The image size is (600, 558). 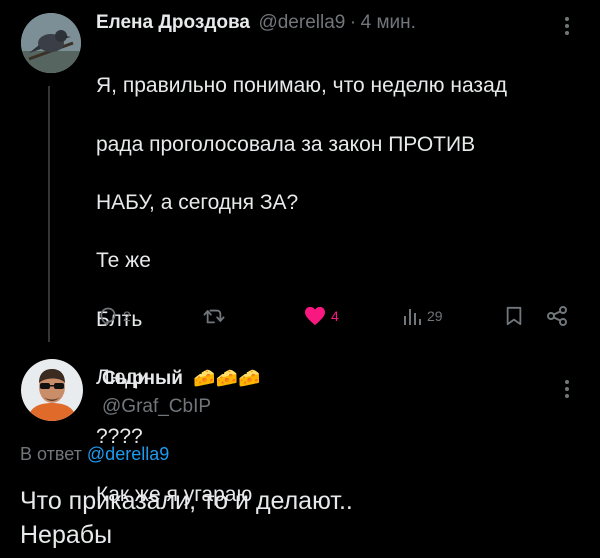 I want to click on reply-author-handle: @Graf_CbIP, so click(x=156, y=407).